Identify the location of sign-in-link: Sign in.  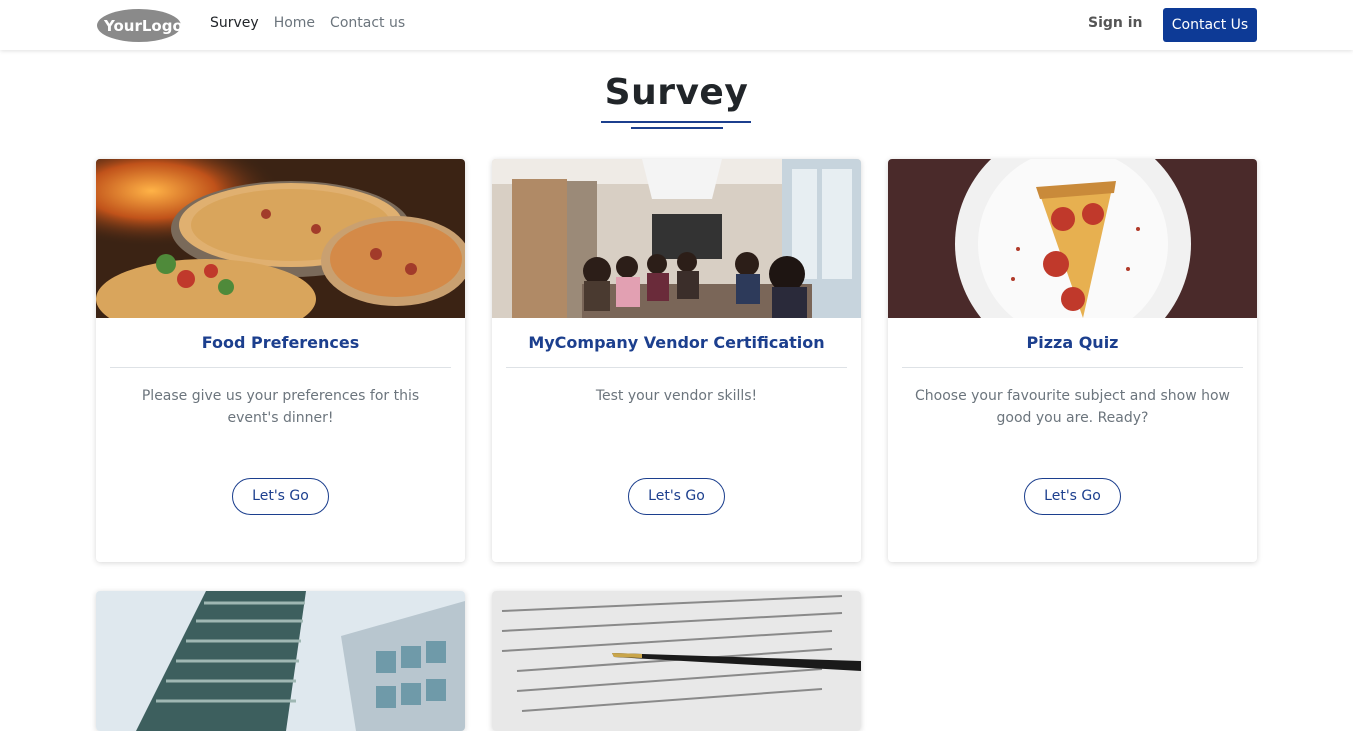
(1115, 23).